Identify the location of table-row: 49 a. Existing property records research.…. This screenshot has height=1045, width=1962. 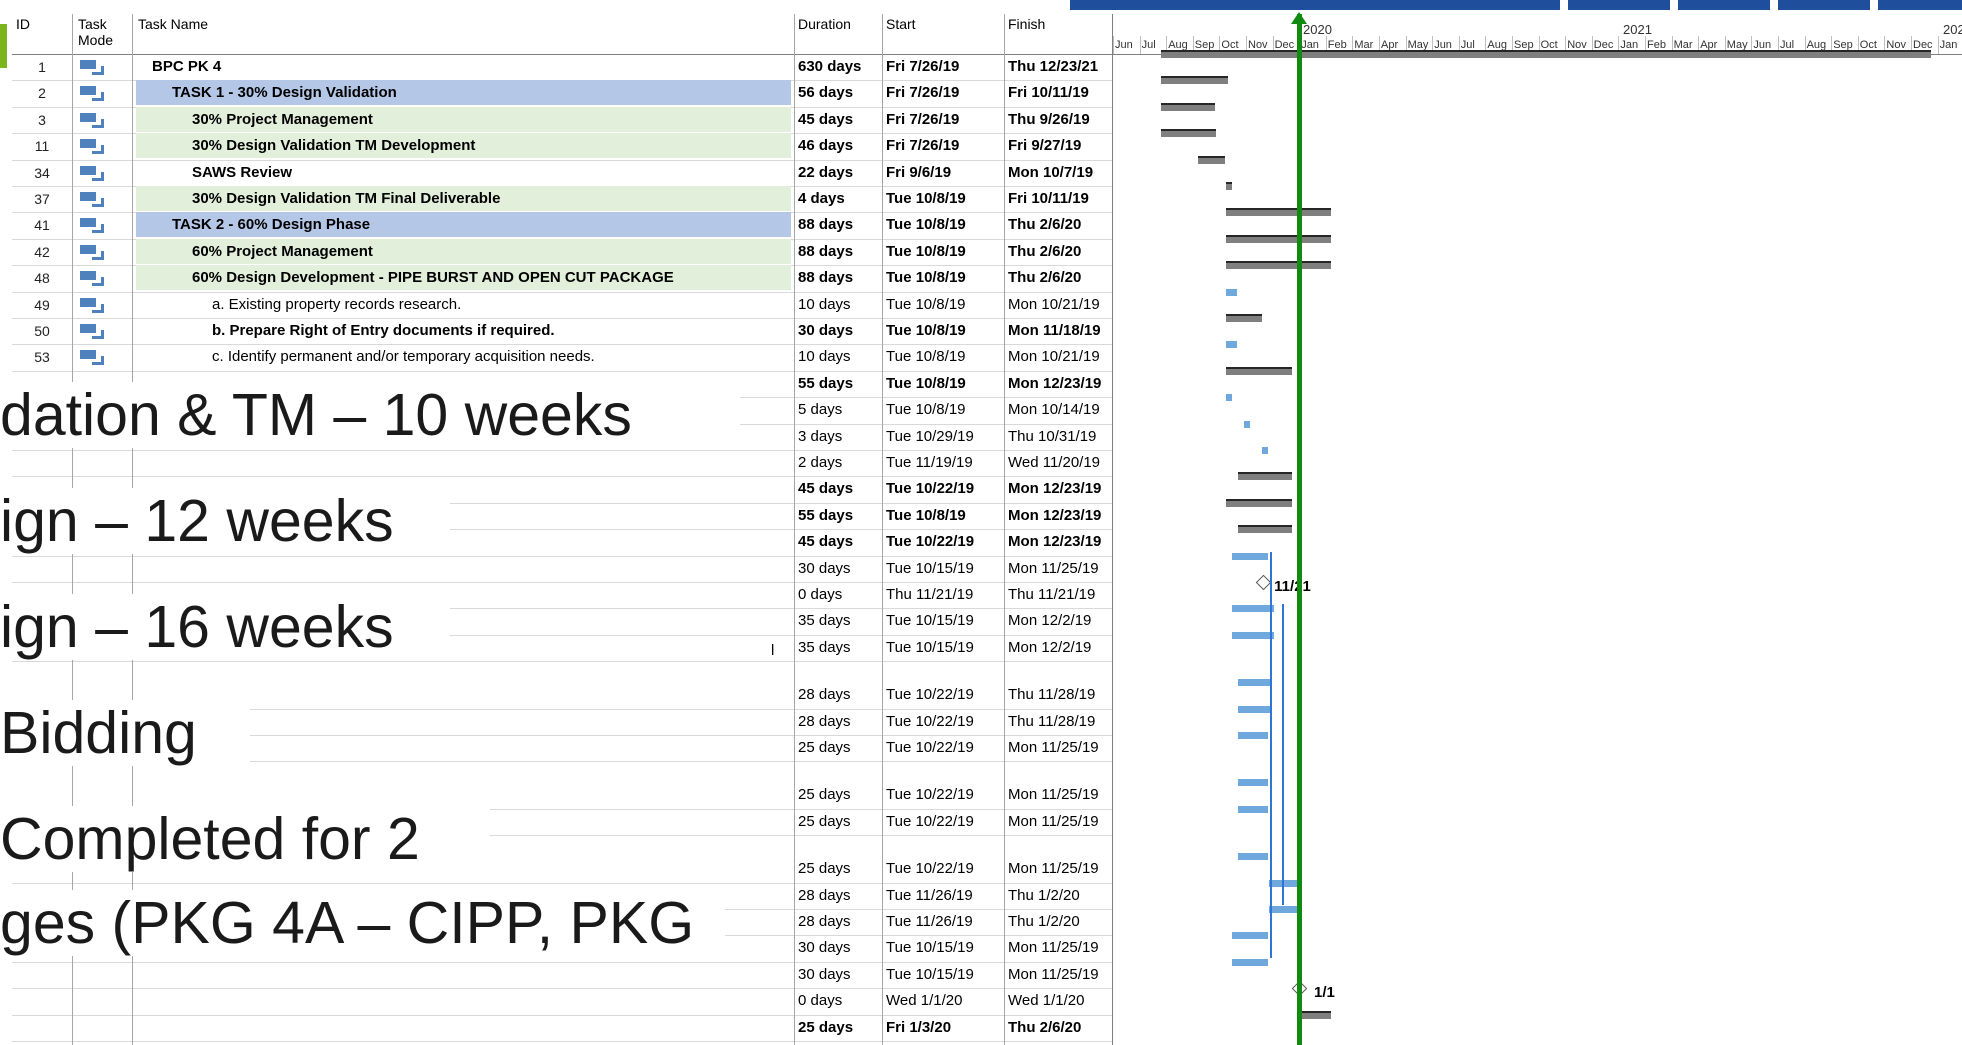
(562, 305).